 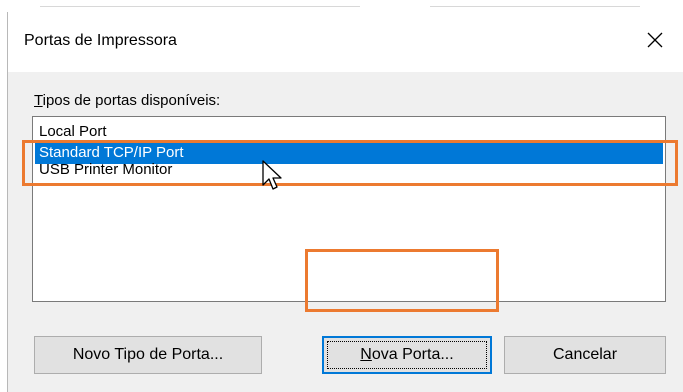 What do you see at coordinates (349, 172) in the screenshot?
I see `list-item-usb-printer-monitor: USB Printer Monitor` at bounding box center [349, 172].